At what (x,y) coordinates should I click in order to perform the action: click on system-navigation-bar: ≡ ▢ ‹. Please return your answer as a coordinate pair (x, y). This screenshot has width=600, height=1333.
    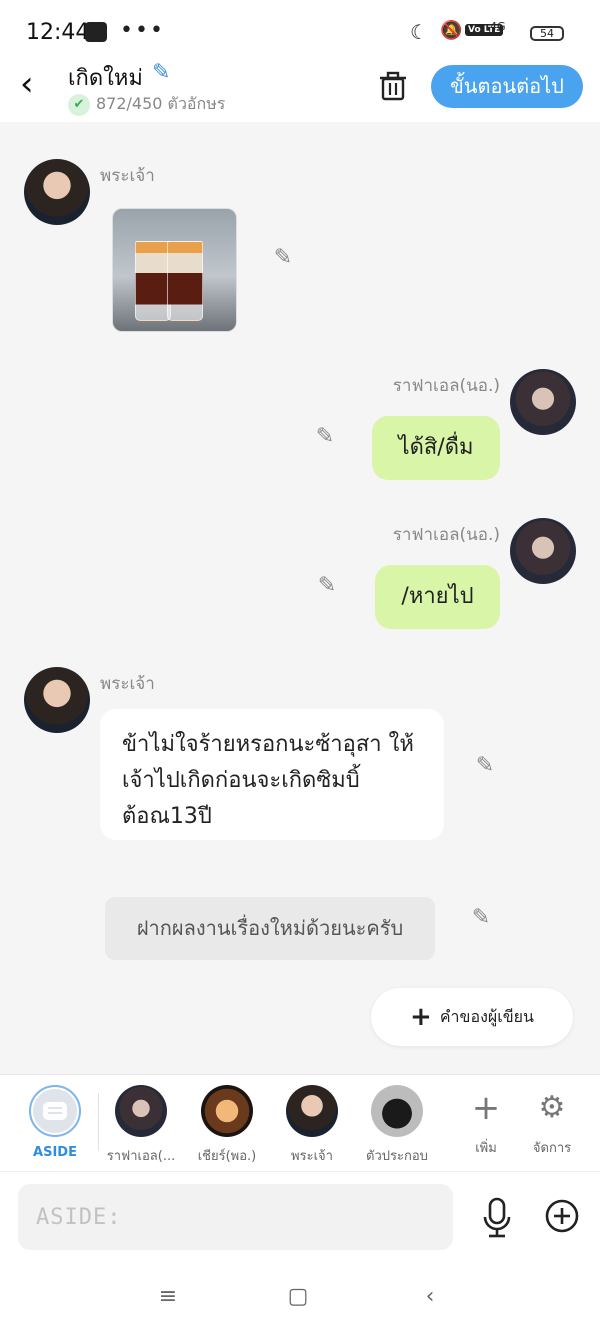
    Looking at the image, I should click on (300, 1297).